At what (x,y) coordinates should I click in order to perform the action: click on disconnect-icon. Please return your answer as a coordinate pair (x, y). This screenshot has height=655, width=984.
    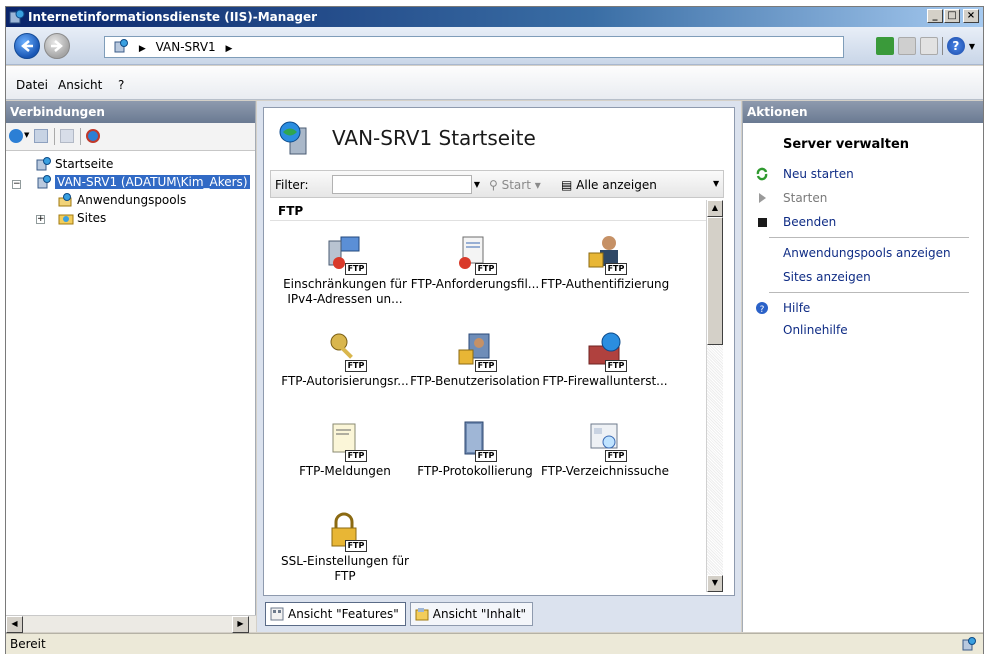
    Looking at the image, I should click on (93, 136).